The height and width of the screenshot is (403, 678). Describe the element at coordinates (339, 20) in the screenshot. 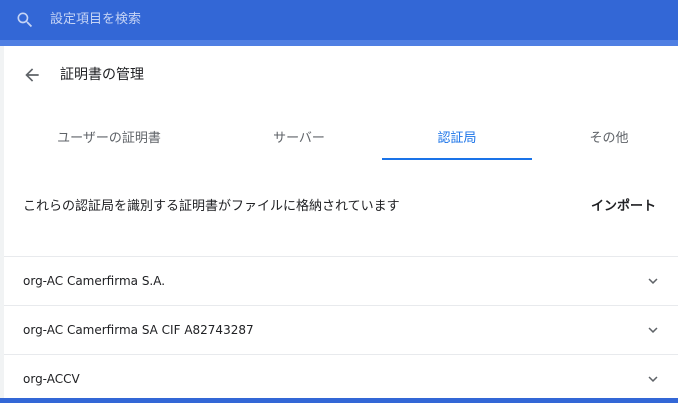

I see `top-search-bar: 設定項目を検索` at that location.